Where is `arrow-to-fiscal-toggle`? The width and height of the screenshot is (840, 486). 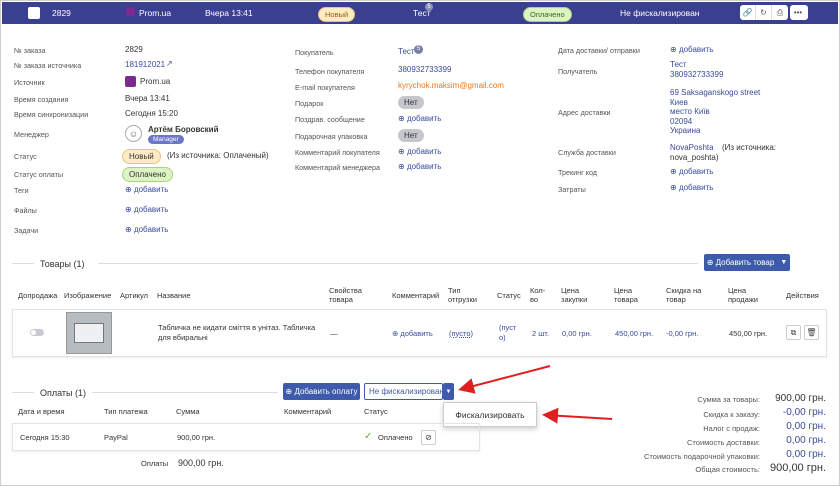
arrow-to-fiscal-toggle is located at coordinates (504, 379).